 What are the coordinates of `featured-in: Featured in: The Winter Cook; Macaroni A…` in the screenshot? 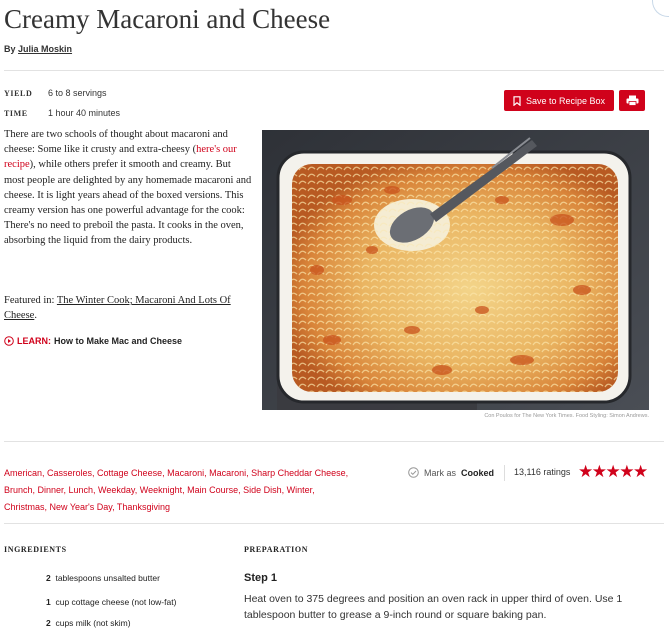 It's located at (128, 308).